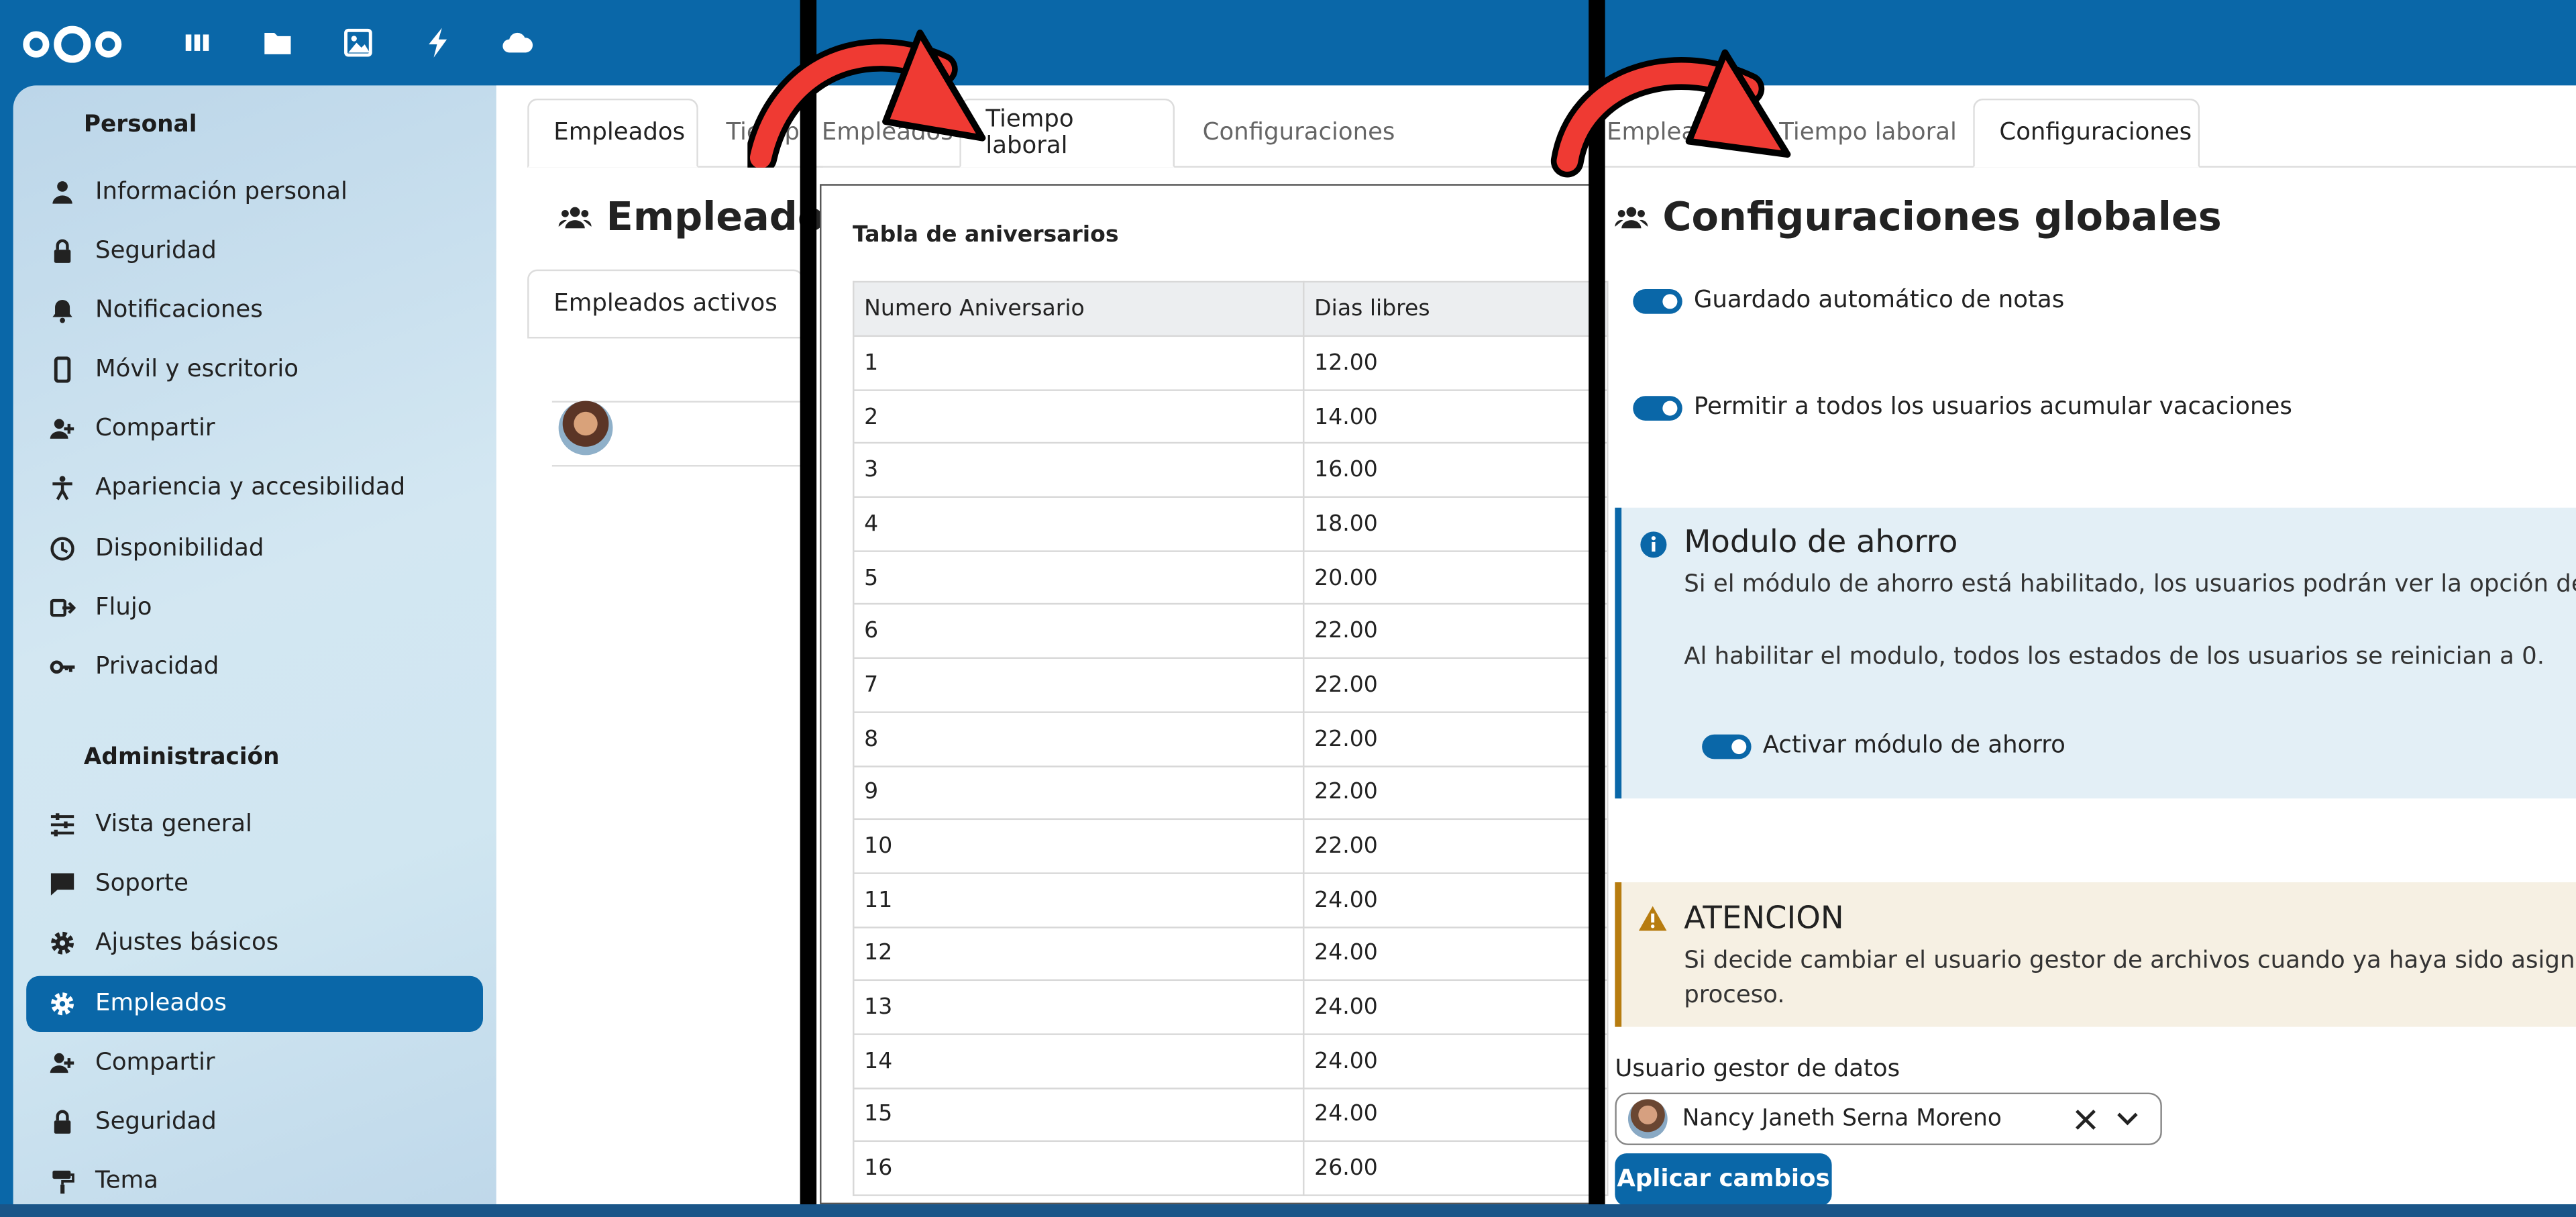  I want to click on anniversary-number-cell: 9, so click(1079, 793).